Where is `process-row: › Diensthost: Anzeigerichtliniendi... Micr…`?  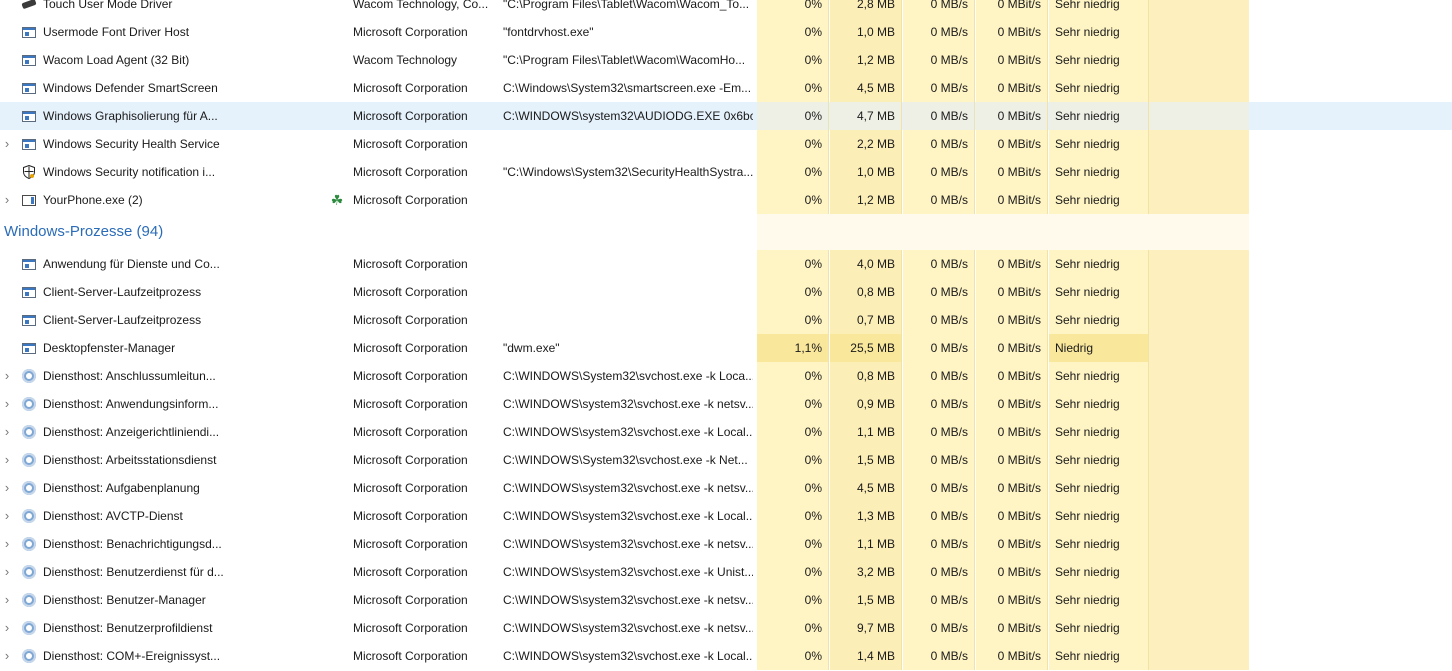 process-row: › Diensthost: Anzeigerichtliniendi... Micr… is located at coordinates (726, 432).